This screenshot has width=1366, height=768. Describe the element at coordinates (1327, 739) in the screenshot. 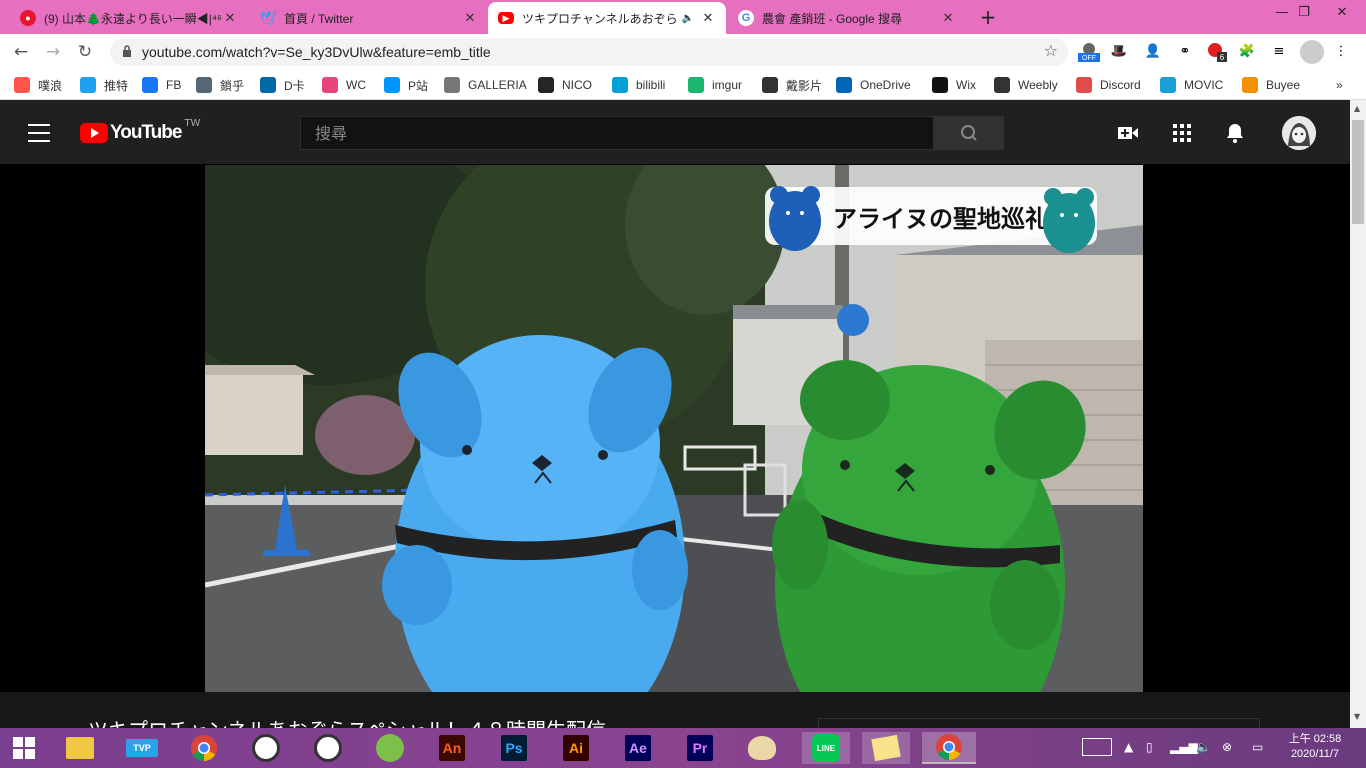

I see `clock-time: 02:58` at that location.